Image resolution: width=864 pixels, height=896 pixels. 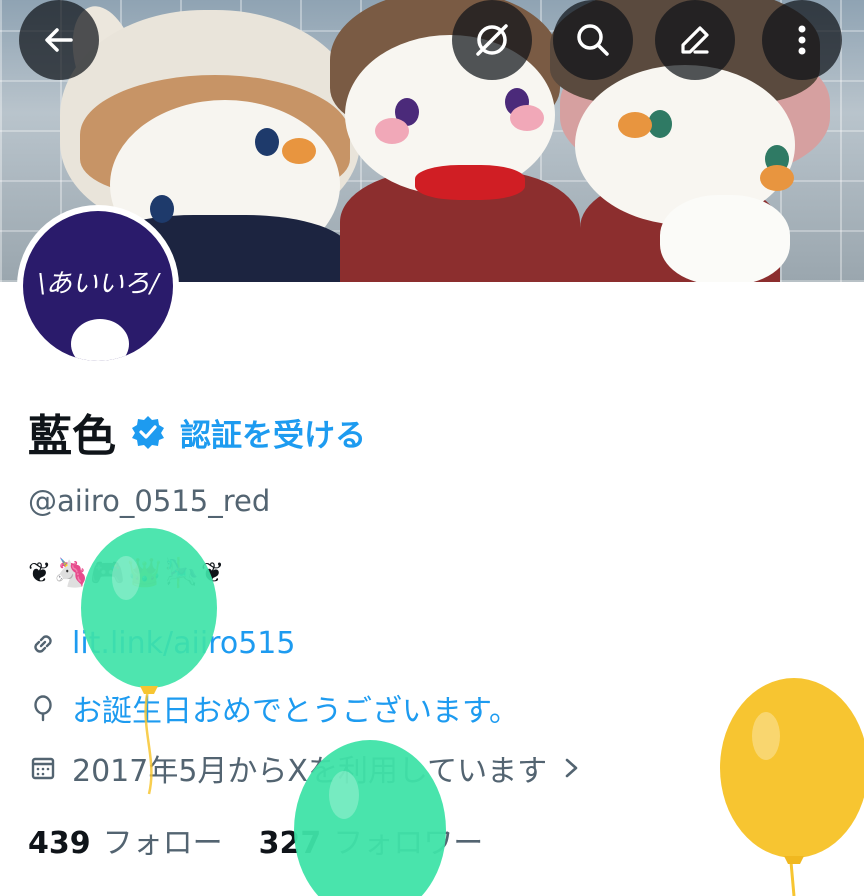 I want to click on more-options-button, so click(x=802, y=41).